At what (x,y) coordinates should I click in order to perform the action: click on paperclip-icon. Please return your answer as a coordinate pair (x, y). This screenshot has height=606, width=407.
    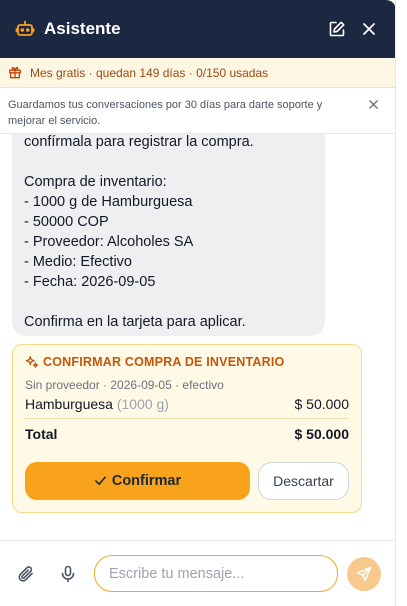
    Looking at the image, I should click on (25, 573).